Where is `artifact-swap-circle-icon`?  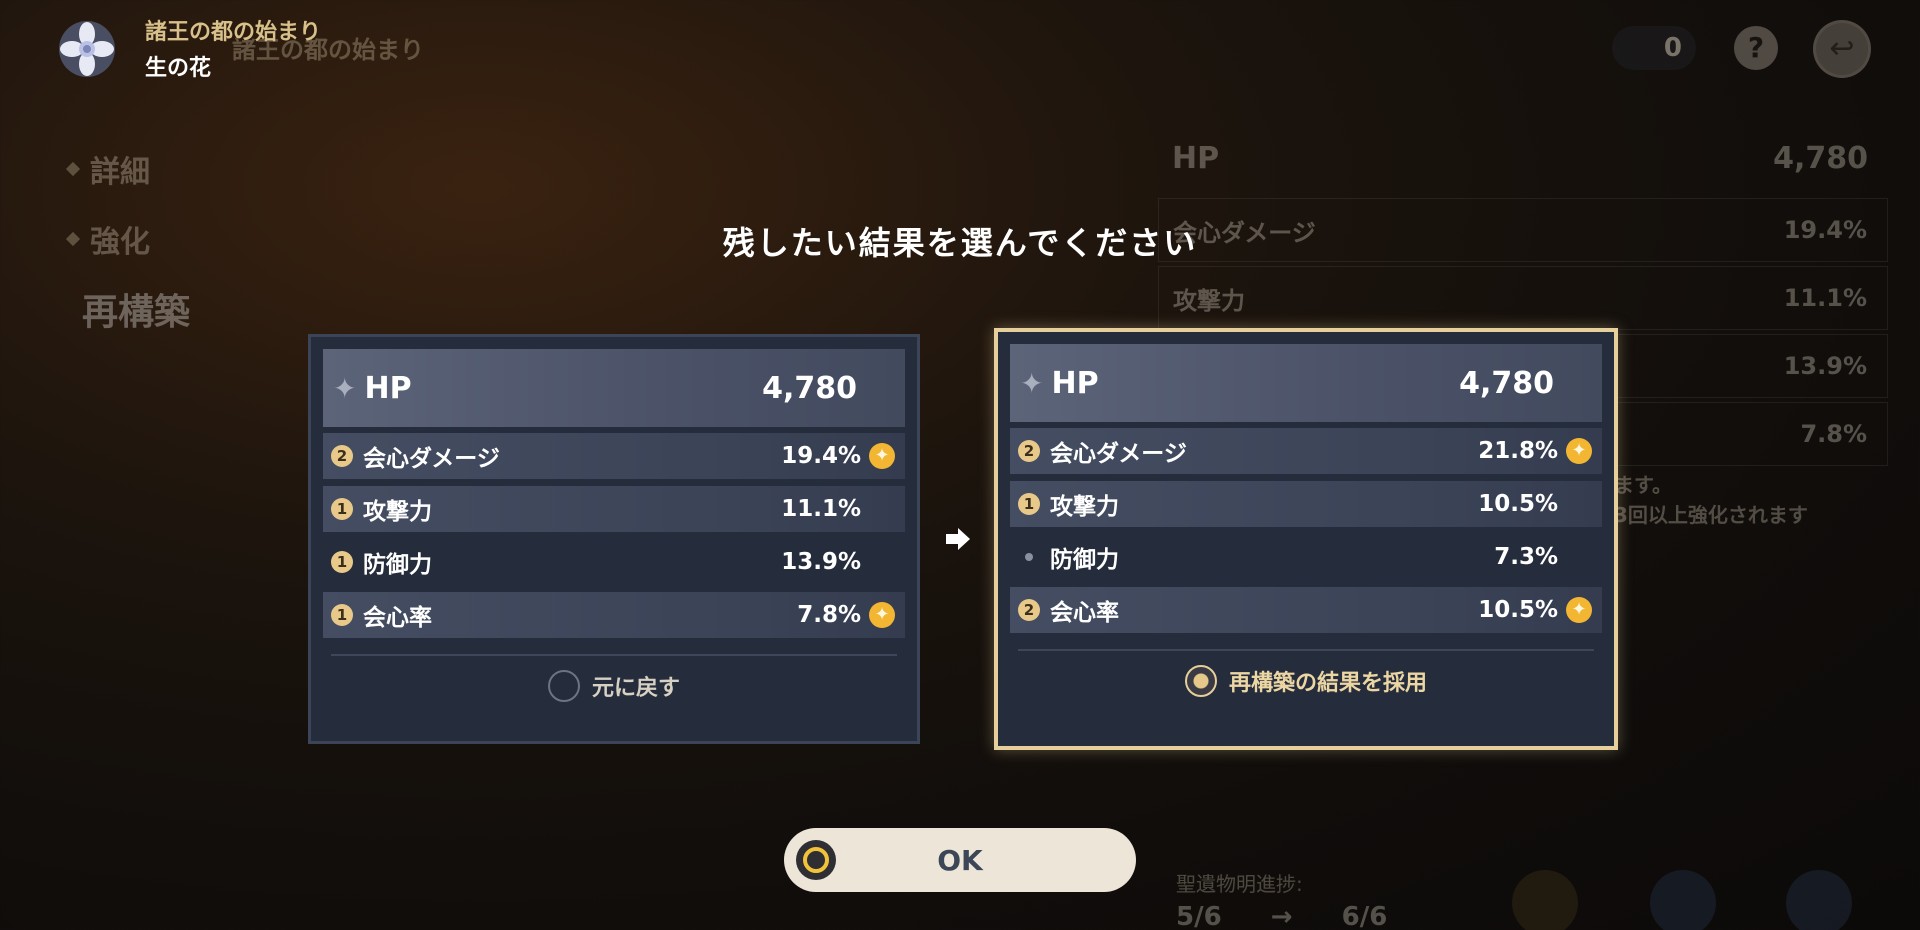
artifact-swap-circle-icon is located at coordinates (1819, 900).